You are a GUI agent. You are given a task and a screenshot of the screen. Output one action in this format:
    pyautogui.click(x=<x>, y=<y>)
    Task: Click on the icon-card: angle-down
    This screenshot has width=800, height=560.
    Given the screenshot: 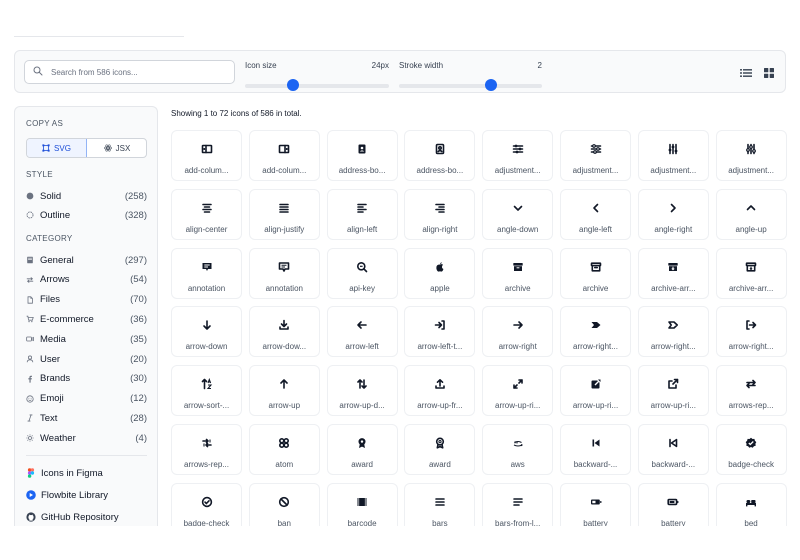 What is the action you would take?
    pyautogui.click(x=518, y=214)
    